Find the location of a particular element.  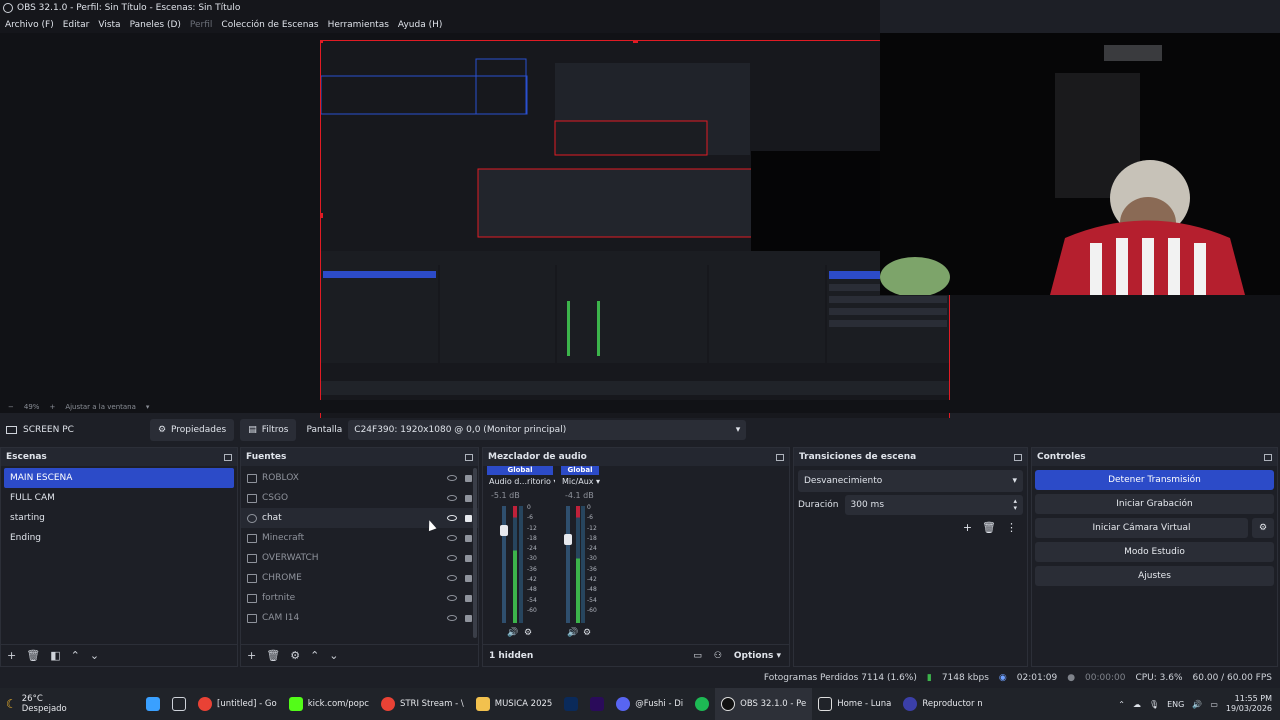

source-item: chat is located at coordinates (359, 518).